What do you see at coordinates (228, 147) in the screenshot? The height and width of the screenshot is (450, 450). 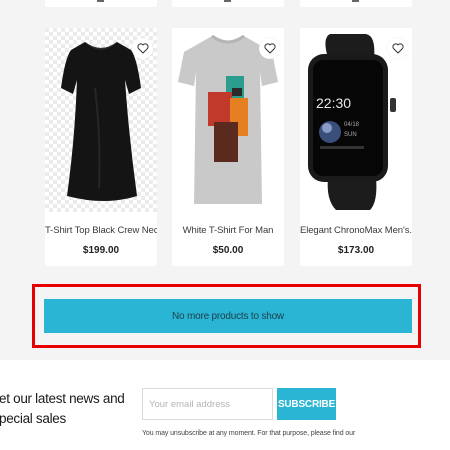 I see `product-card: White T-Shirt For Man $50.00` at bounding box center [228, 147].